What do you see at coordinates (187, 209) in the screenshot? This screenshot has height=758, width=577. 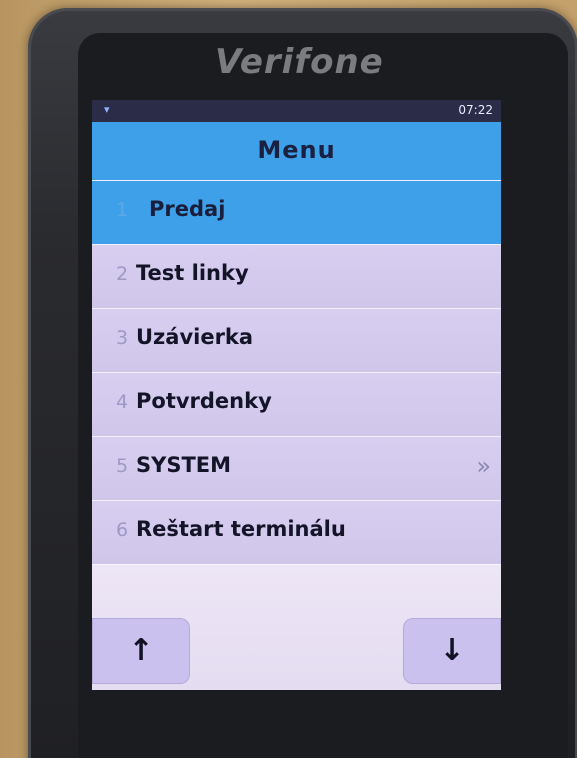 I see `menu-item-label: Predaj` at bounding box center [187, 209].